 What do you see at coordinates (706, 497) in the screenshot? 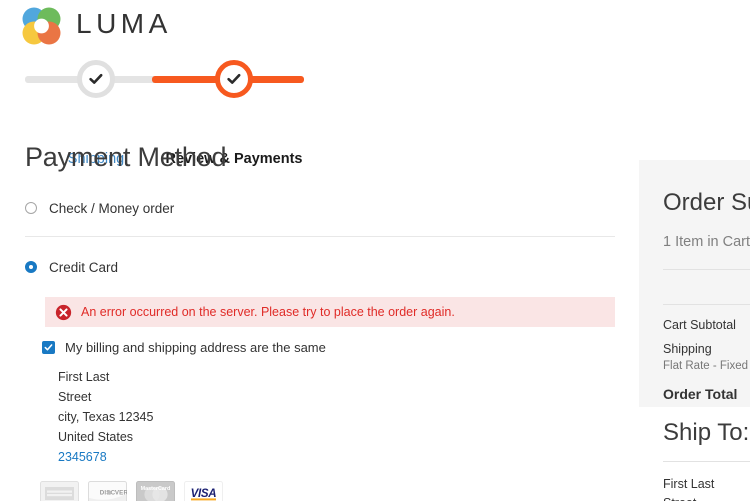
I see `ship-to-street: Street` at bounding box center [706, 497].